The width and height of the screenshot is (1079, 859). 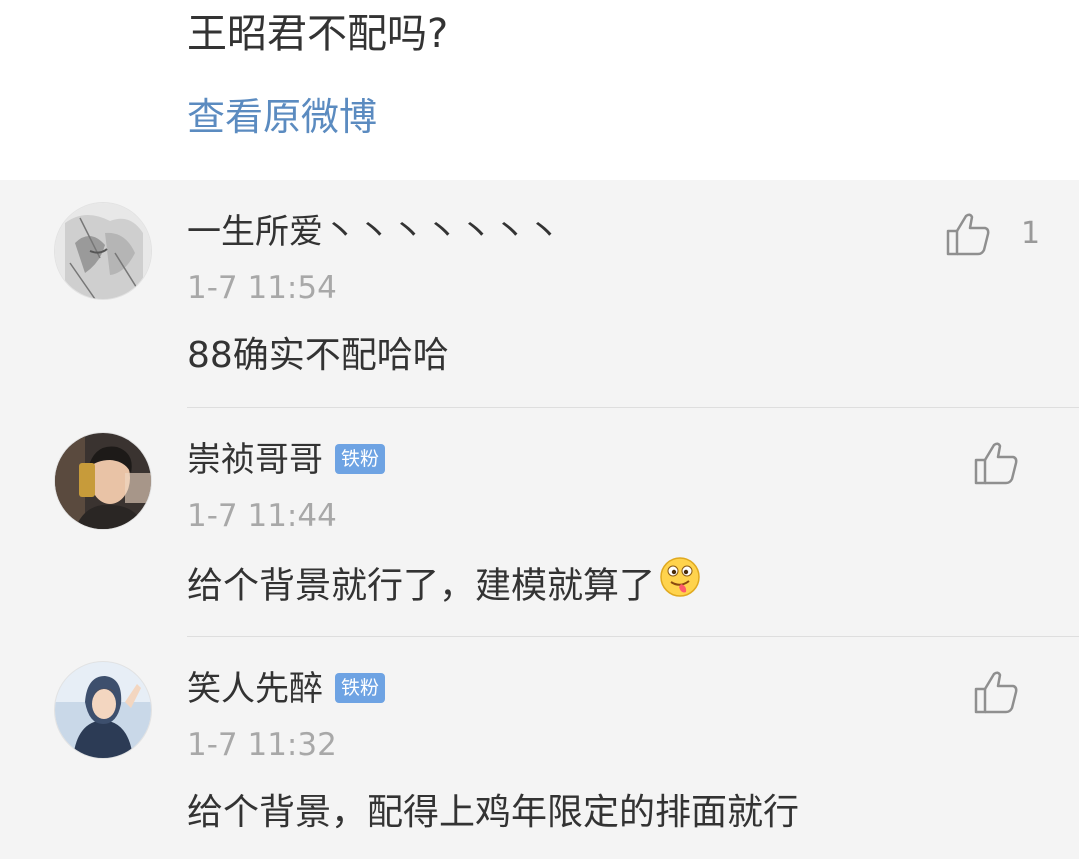 I want to click on comment-username: 崇祯哥哥 铁粉, so click(x=286, y=460).